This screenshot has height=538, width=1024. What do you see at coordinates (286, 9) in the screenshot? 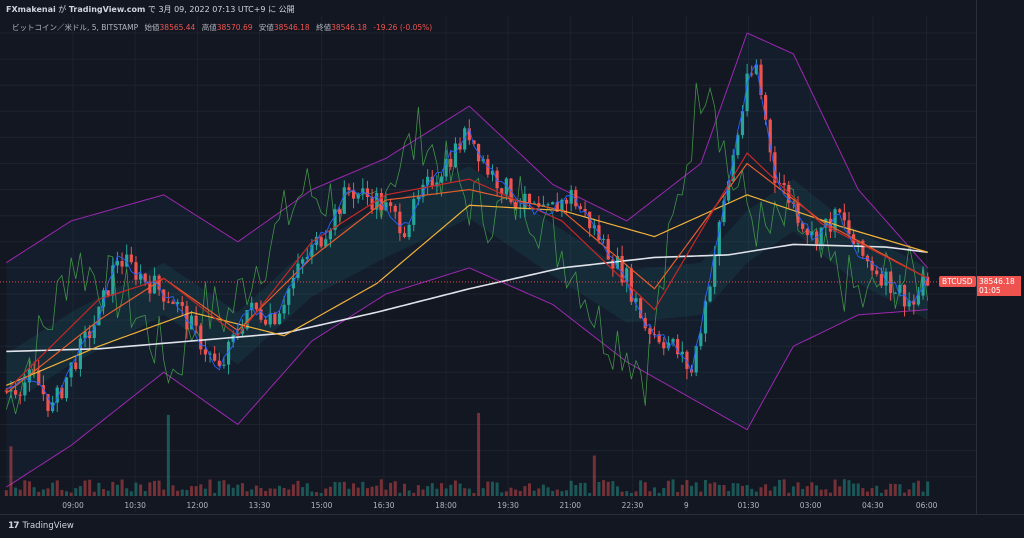
I see `publish-label: 公開` at bounding box center [286, 9].